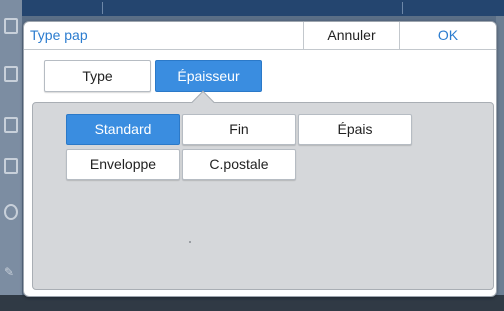 This screenshot has height=311, width=504. What do you see at coordinates (263, 8) in the screenshot?
I see `background-header` at bounding box center [263, 8].